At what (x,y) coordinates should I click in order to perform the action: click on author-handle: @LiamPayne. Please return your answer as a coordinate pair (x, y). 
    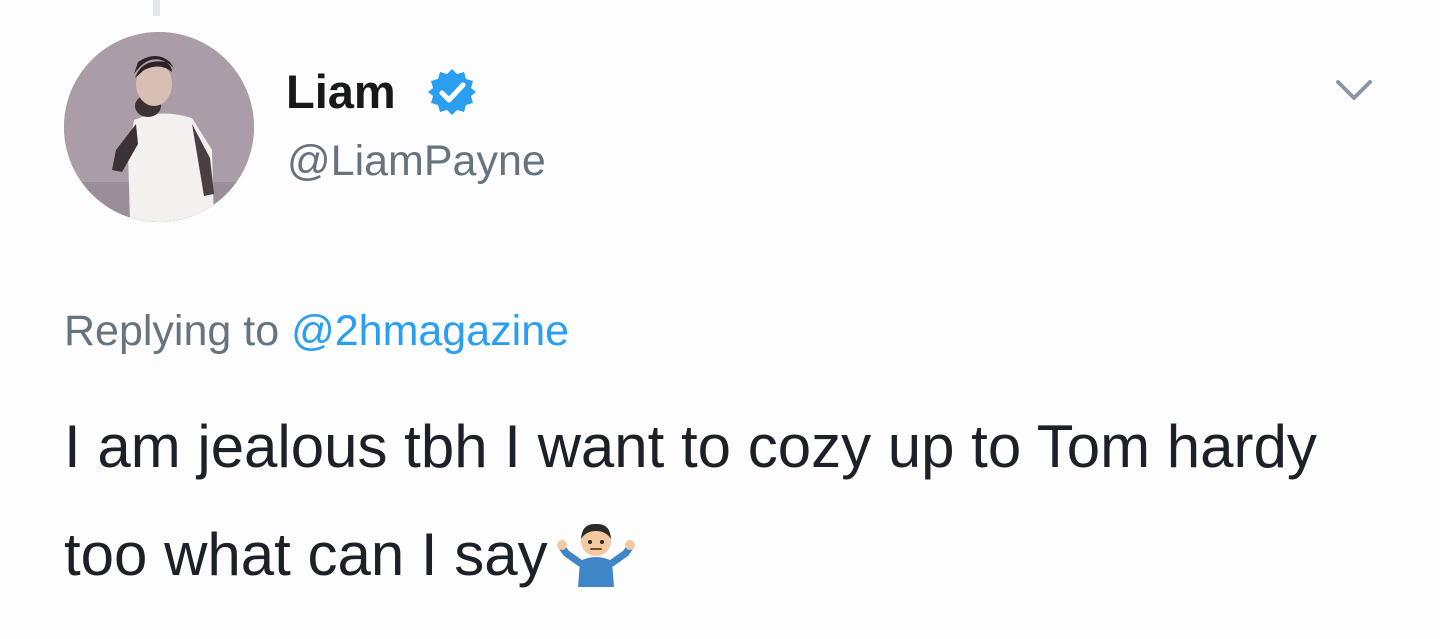
    Looking at the image, I should click on (416, 161).